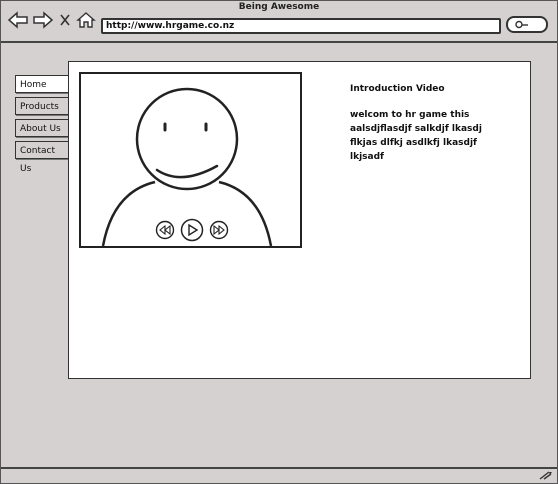  I want to click on sidebar-item-about-us: About Us, so click(42, 128).